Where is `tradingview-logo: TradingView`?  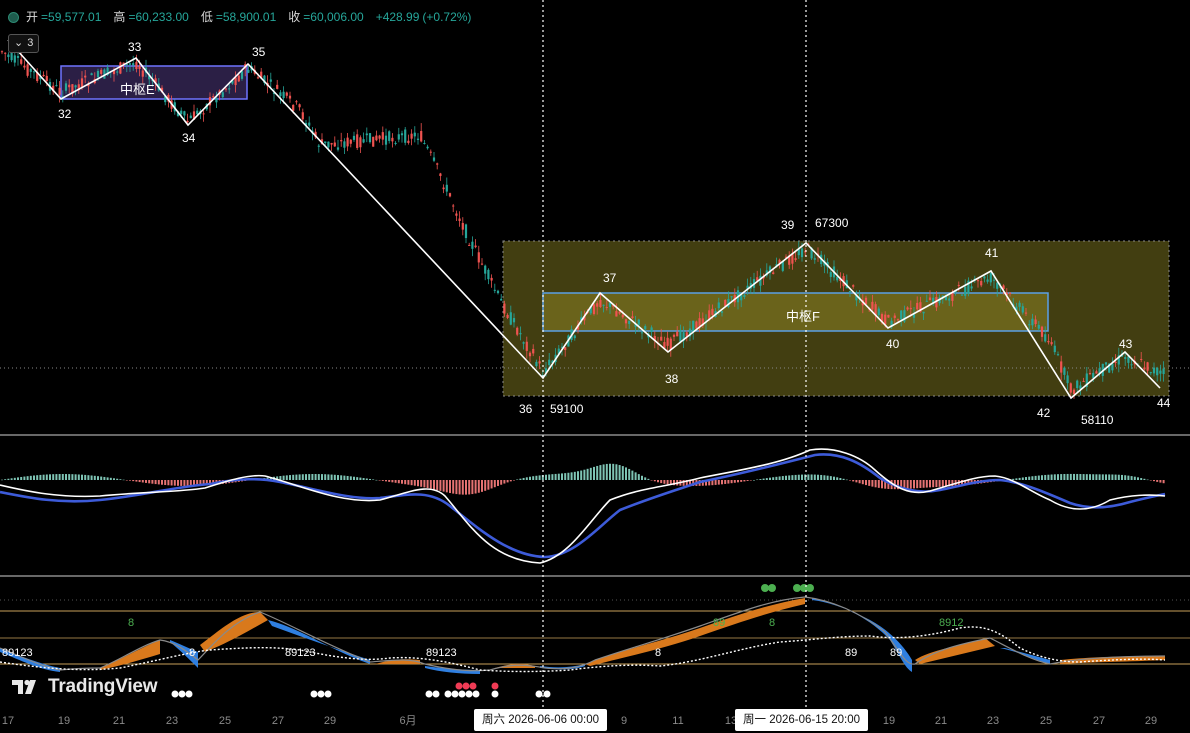
tradingview-logo: TradingView is located at coordinates (85, 687).